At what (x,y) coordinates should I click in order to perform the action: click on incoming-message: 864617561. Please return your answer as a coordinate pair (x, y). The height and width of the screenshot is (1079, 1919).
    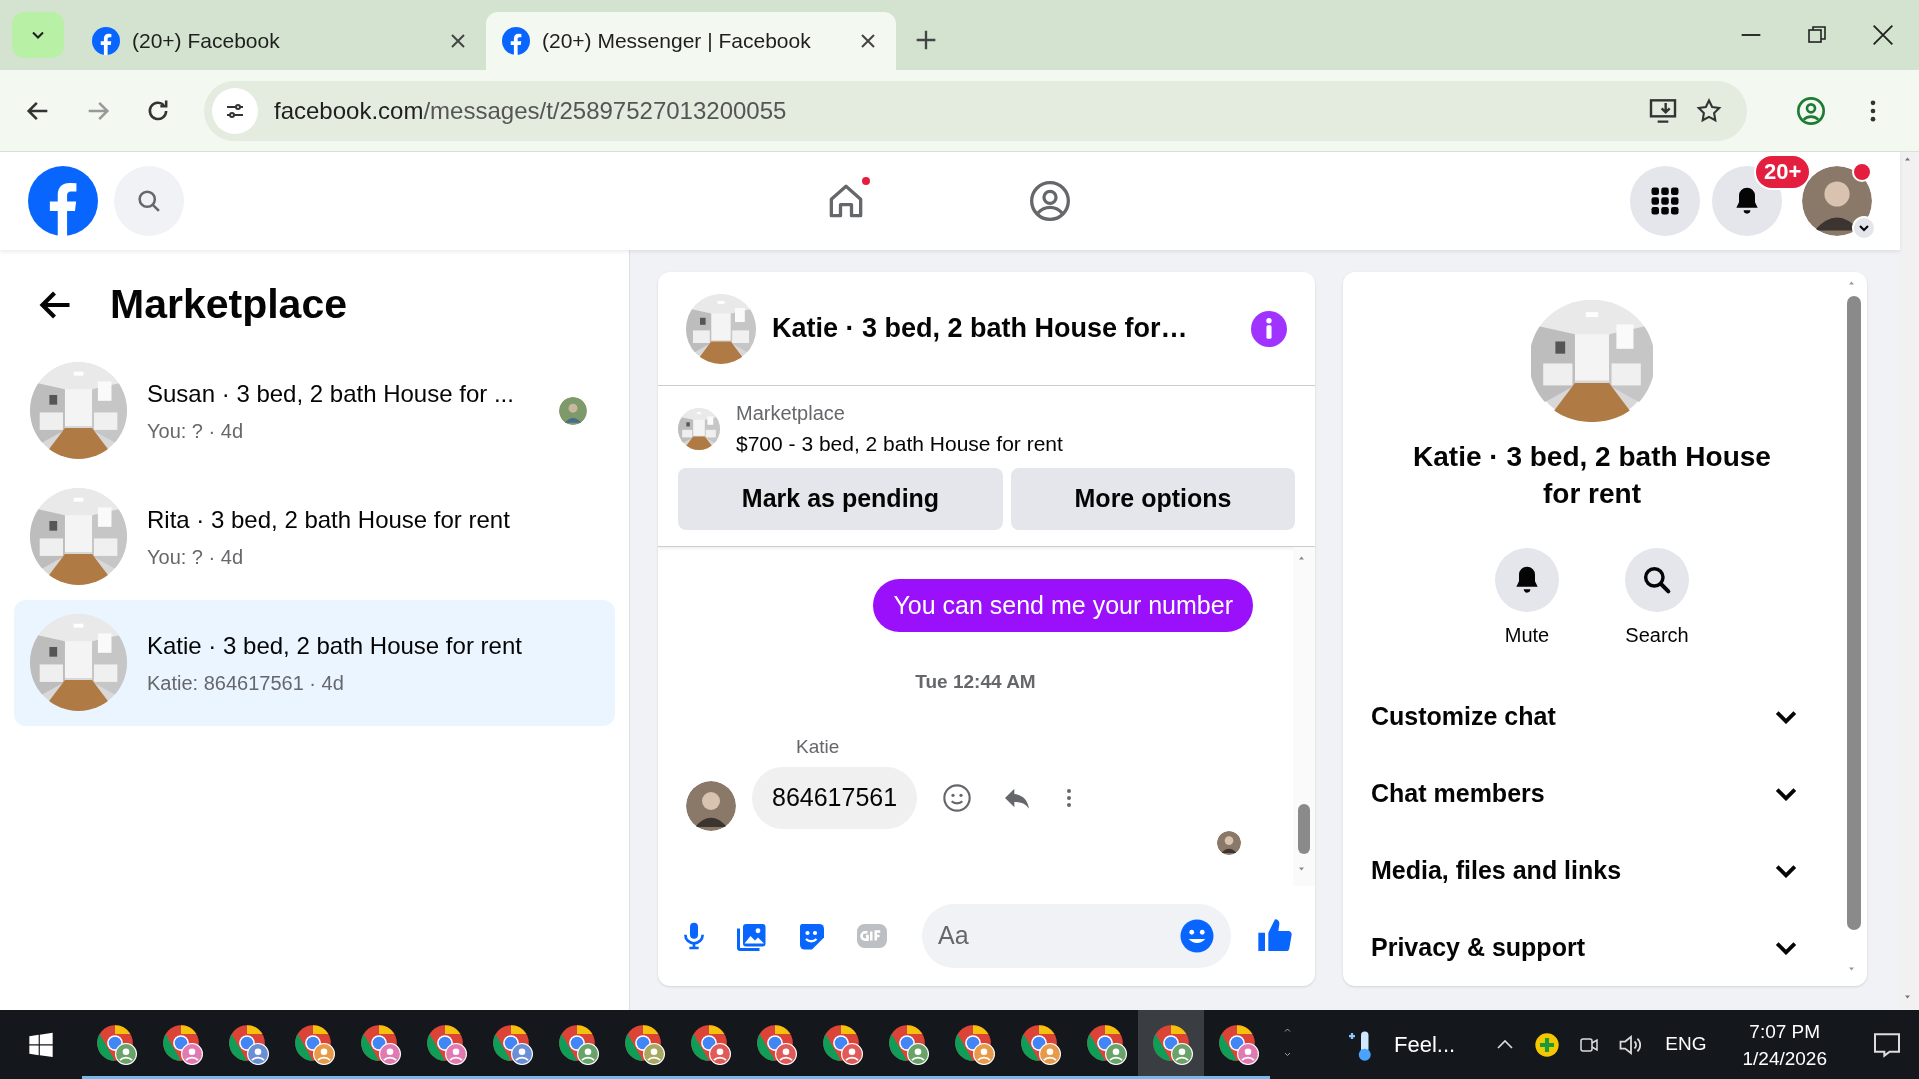
    Looking at the image, I should click on (835, 798).